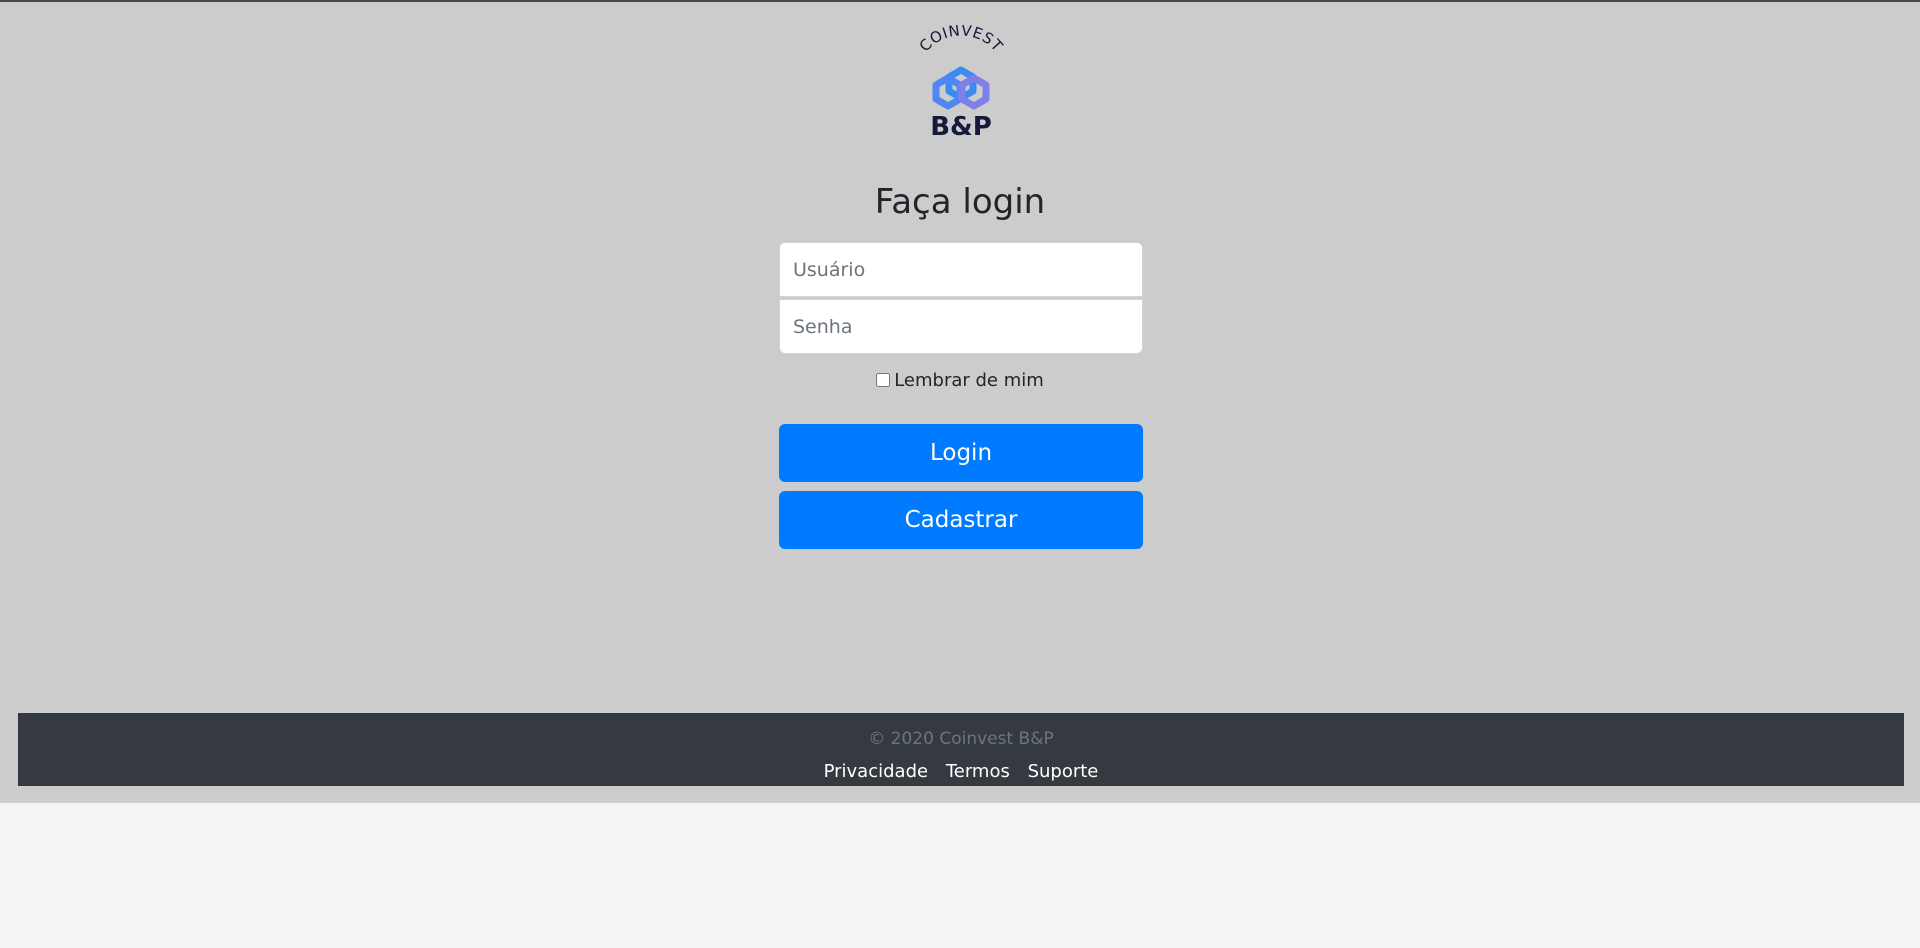  I want to click on footer-link-termos: Termos, so click(978, 771).